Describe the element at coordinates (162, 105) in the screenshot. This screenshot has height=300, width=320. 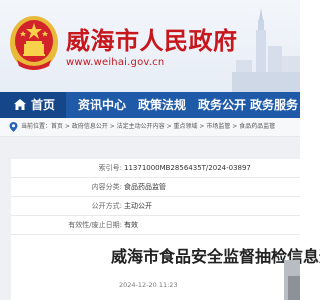
I see `nav-policies: 政策法规` at that location.